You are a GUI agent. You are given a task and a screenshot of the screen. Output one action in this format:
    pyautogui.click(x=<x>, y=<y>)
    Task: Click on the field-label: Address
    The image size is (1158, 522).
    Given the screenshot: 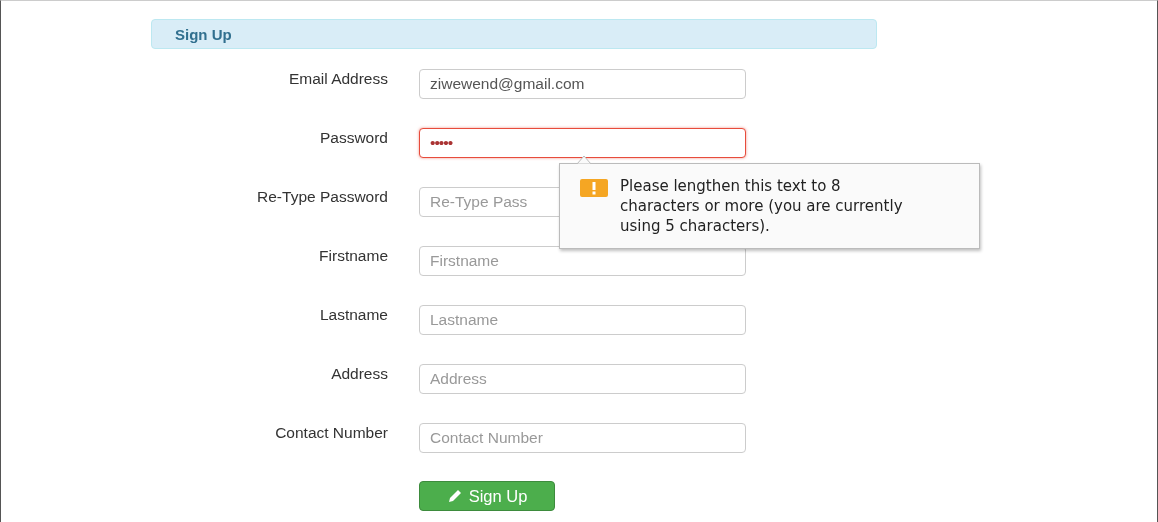 What is the action you would take?
    pyautogui.click(x=359, y=374)
    